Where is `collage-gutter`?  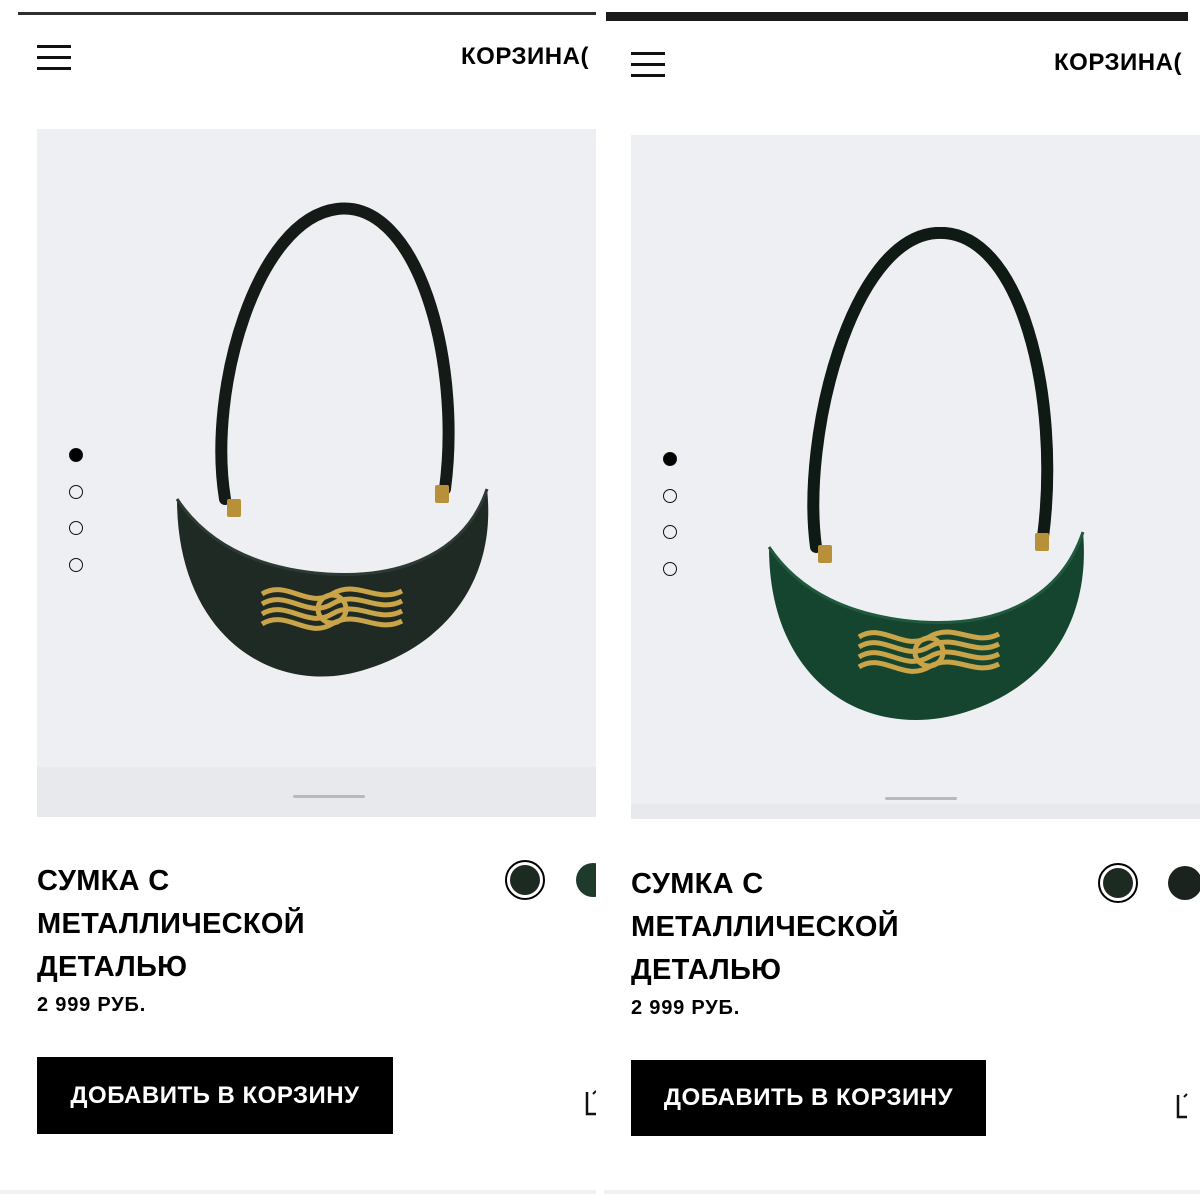
collage-gutter is located at coordinates (600, 600).